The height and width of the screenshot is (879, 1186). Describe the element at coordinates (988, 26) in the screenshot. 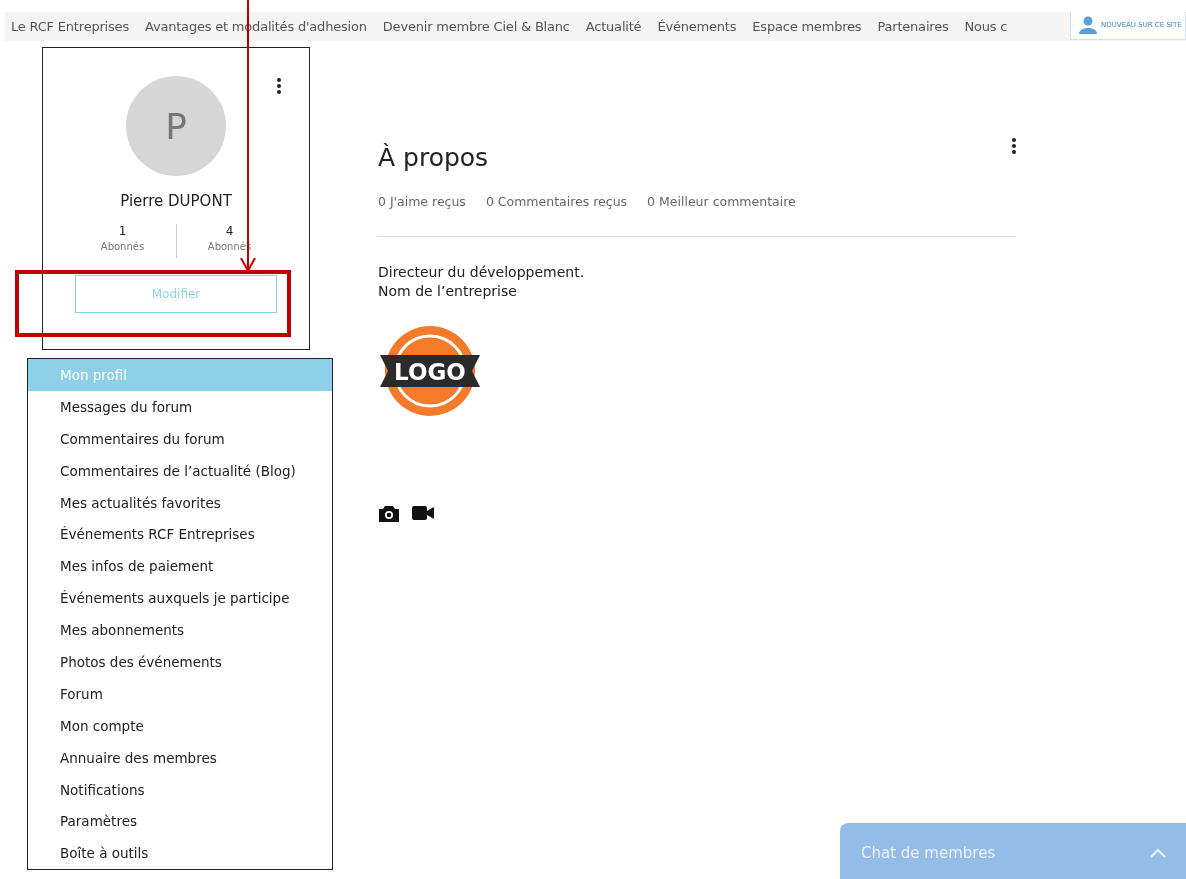

I see `nav-link: Nous c` at that location.